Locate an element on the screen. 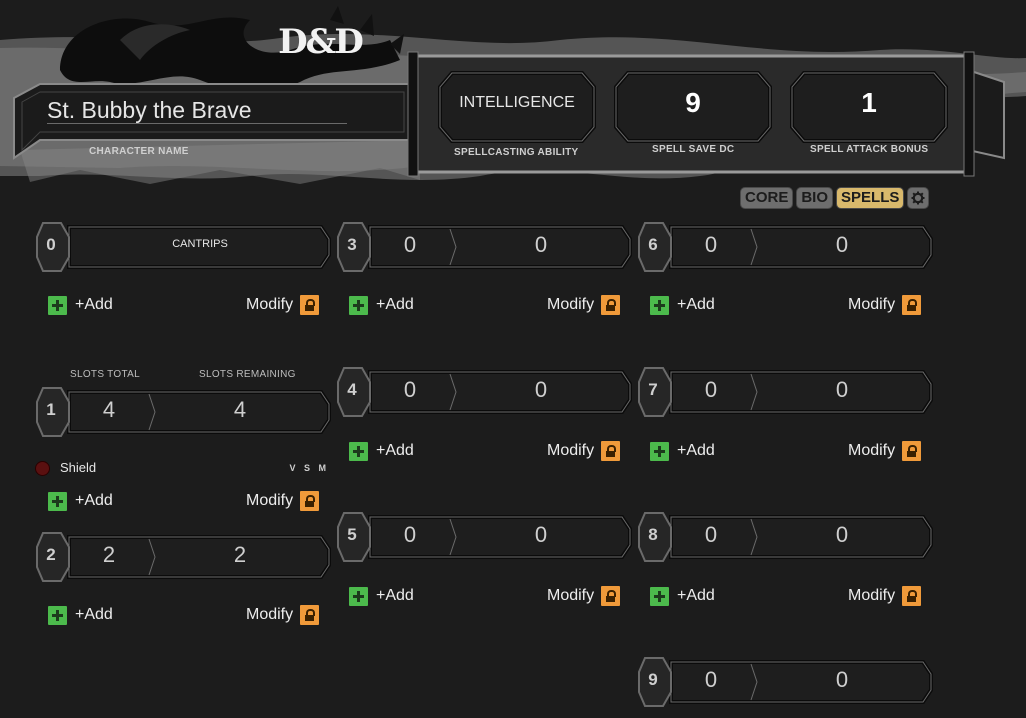  settings-gear-icon is located at coordinates (918, 198).